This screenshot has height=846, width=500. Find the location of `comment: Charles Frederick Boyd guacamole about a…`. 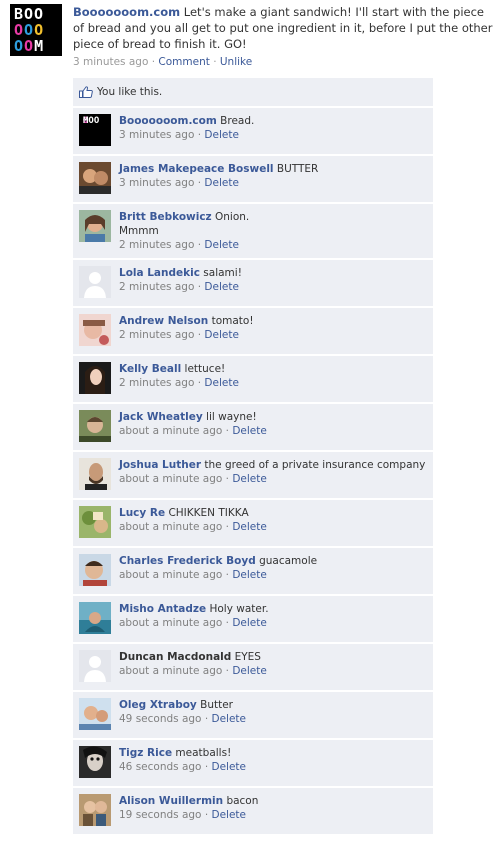

comment: Charles Frederick Boyd guacamole about a… is located at coordinates (253, 571).